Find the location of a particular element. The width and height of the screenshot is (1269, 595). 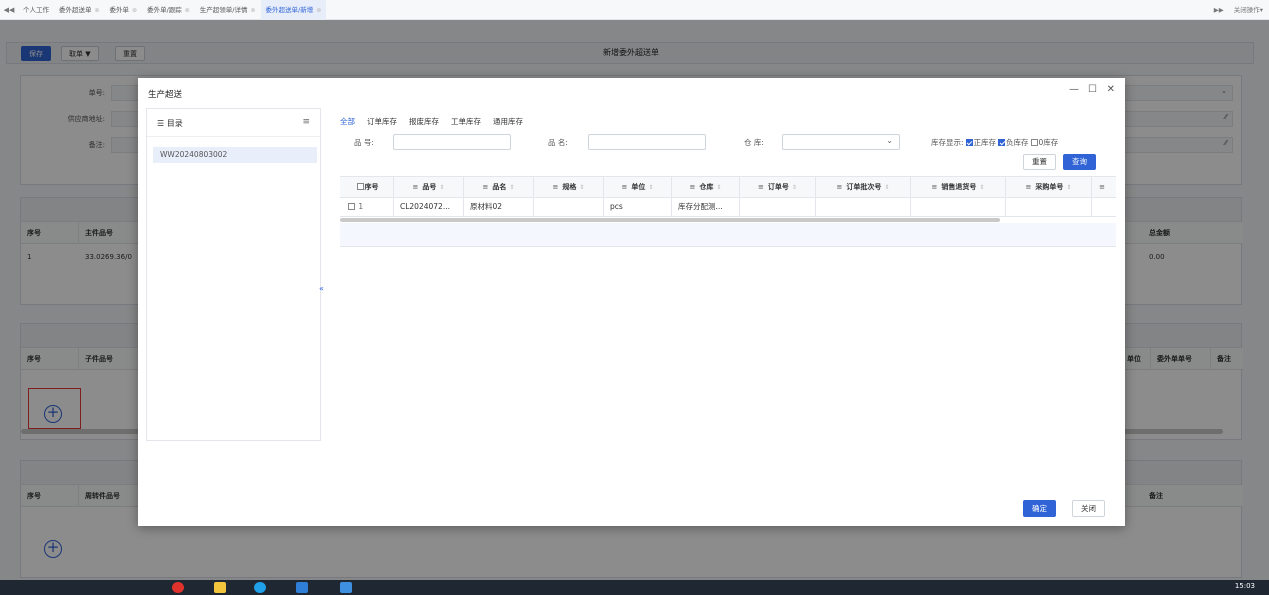

positive-stock-checkbox is located at coordinates (969, 142).